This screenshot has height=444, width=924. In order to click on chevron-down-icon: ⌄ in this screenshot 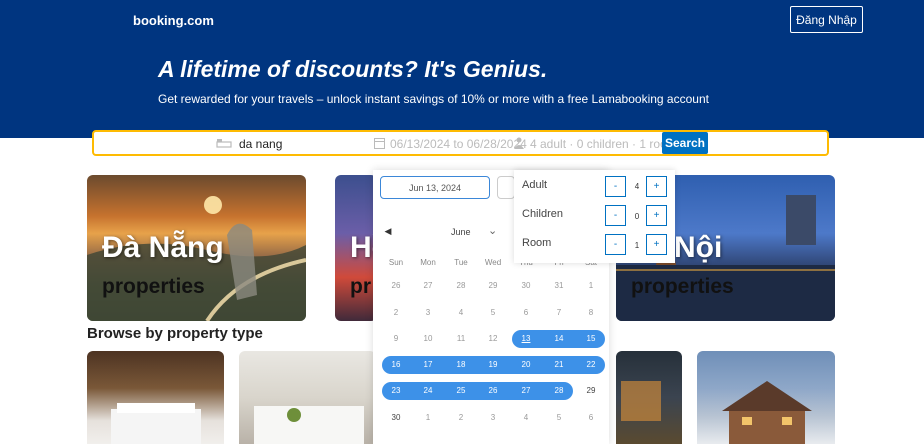, I will do `click(492, 230)`.